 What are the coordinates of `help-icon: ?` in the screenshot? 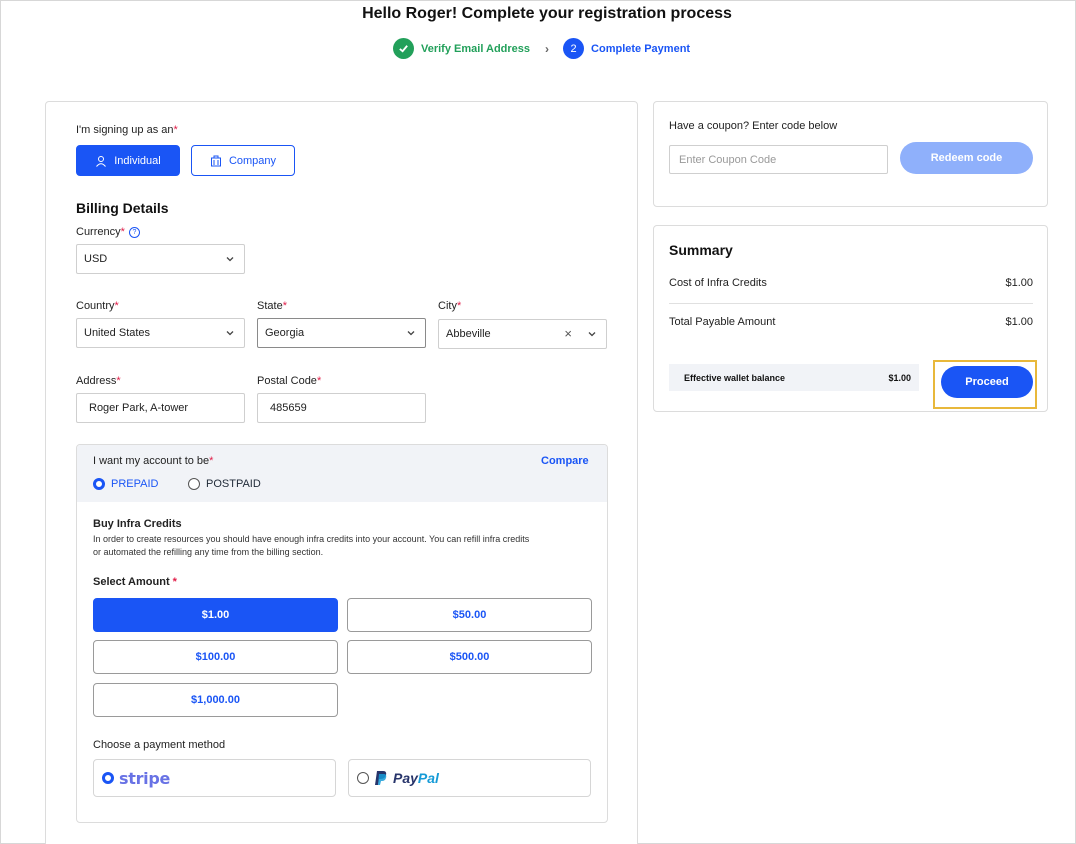 It's located at (134, 232).